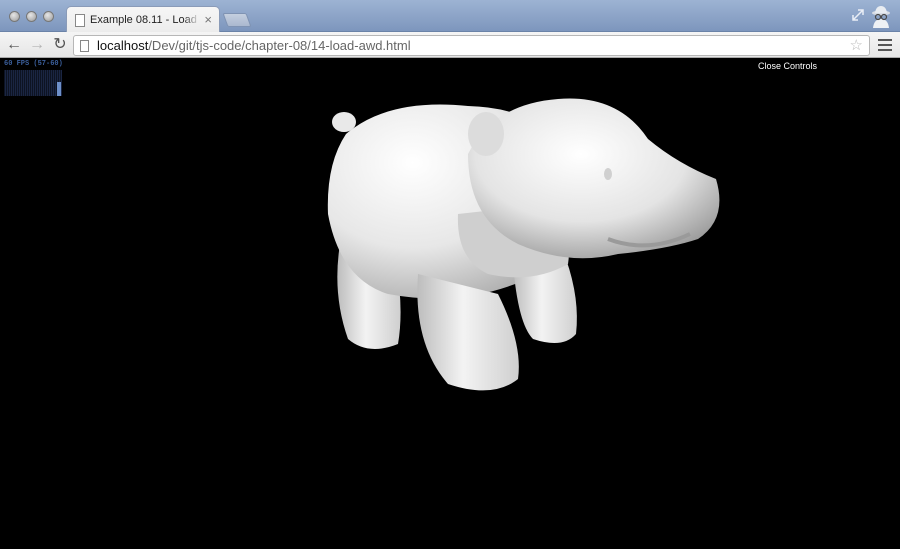 This screenshot has height=549, width=900. What do you see at coordinates (208, 19) in the screenshot?
I see `tab-close-icon: ×` at bounding box center [208, 19].